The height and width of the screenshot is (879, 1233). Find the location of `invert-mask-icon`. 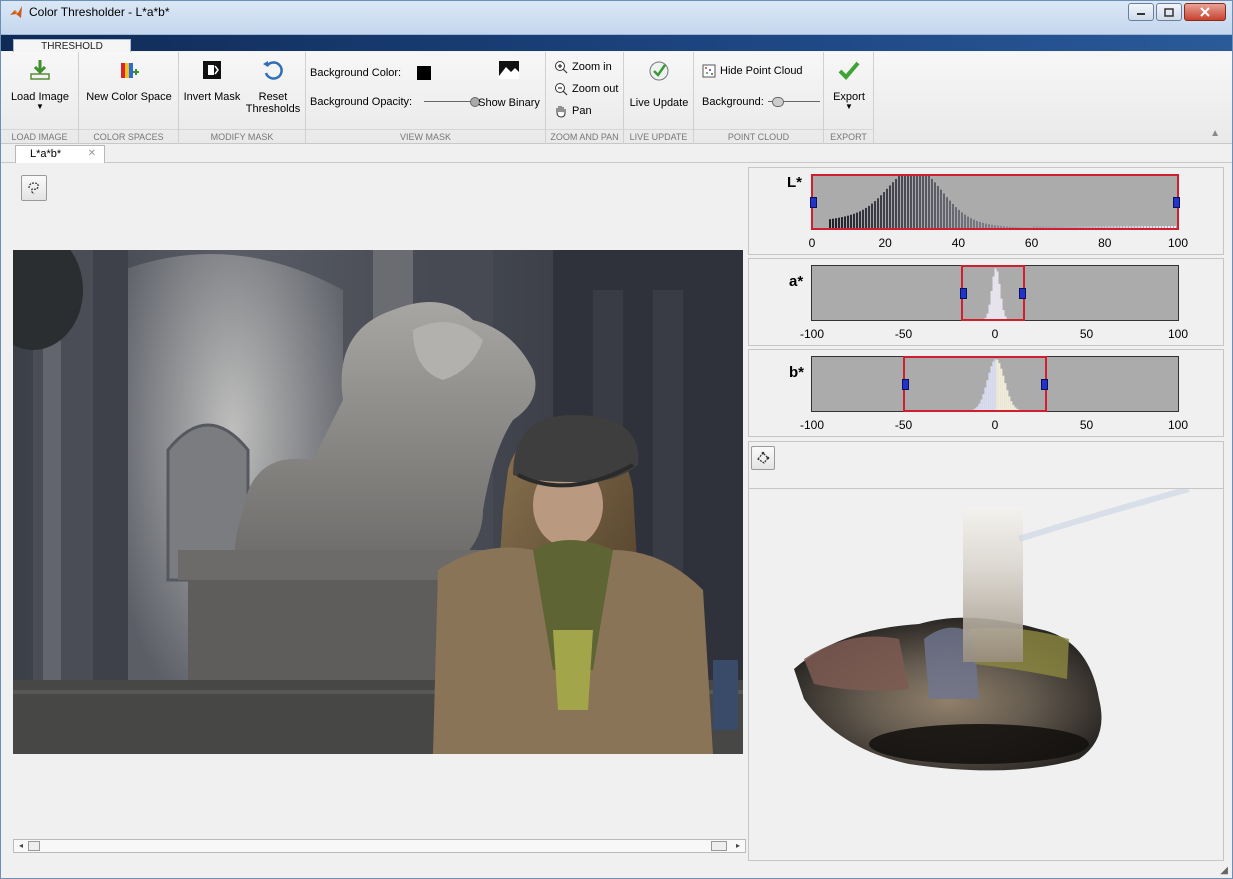

invert-mask-icon is located at coordinates (212, 70).